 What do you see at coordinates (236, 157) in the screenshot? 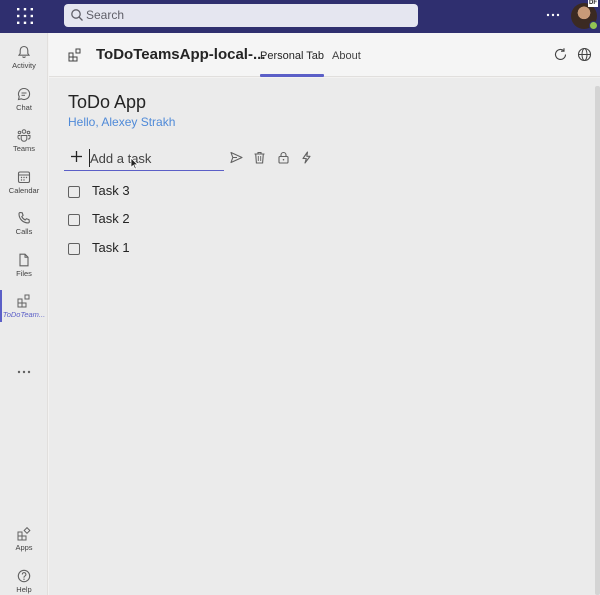
I see `send-icon` at bounding box center [236, 157].